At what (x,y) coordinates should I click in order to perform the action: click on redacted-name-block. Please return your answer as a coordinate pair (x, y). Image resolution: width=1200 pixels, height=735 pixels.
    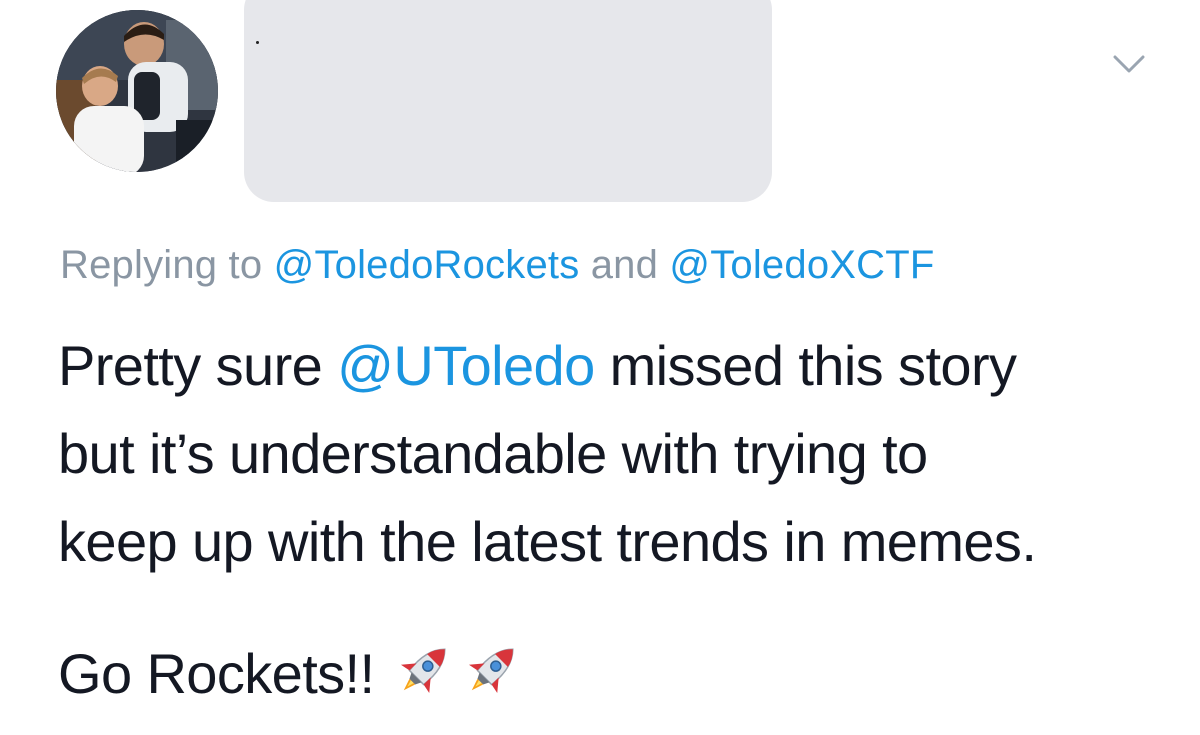
    Looking at the image, I should click on (508, 101).